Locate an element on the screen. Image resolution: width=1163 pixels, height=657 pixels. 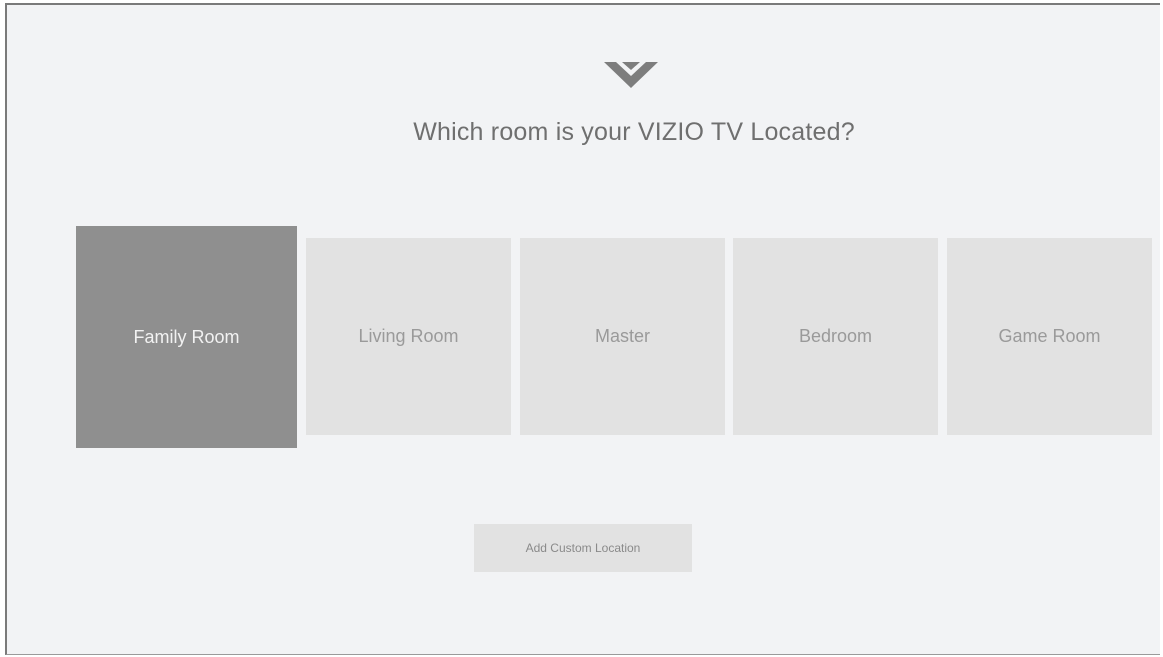
room-tile-game-room: Game Room is located at coordinates (1049, 336).